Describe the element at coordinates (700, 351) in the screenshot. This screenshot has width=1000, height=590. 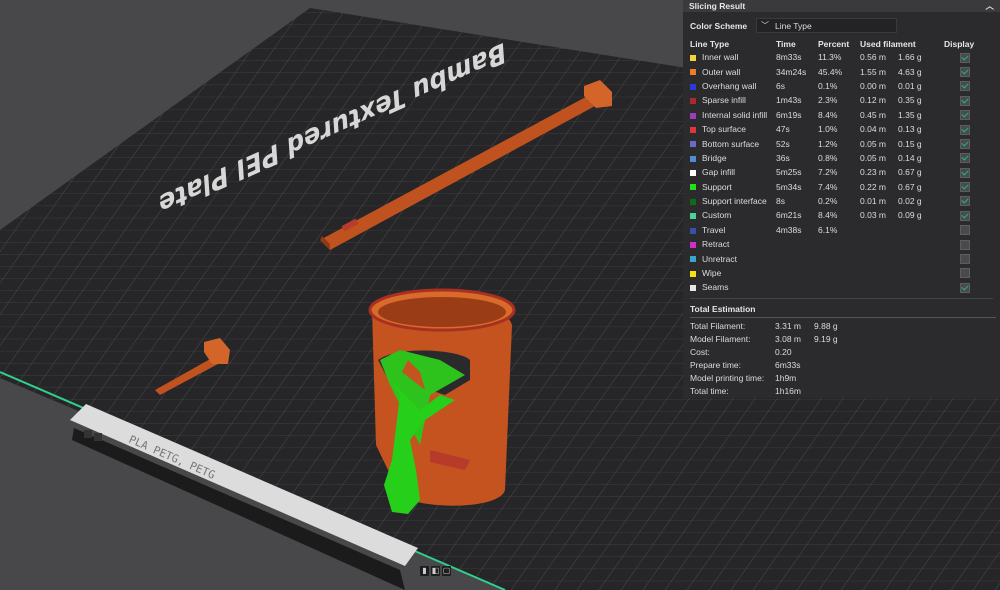
I see `total-key: Cost:` at that location.